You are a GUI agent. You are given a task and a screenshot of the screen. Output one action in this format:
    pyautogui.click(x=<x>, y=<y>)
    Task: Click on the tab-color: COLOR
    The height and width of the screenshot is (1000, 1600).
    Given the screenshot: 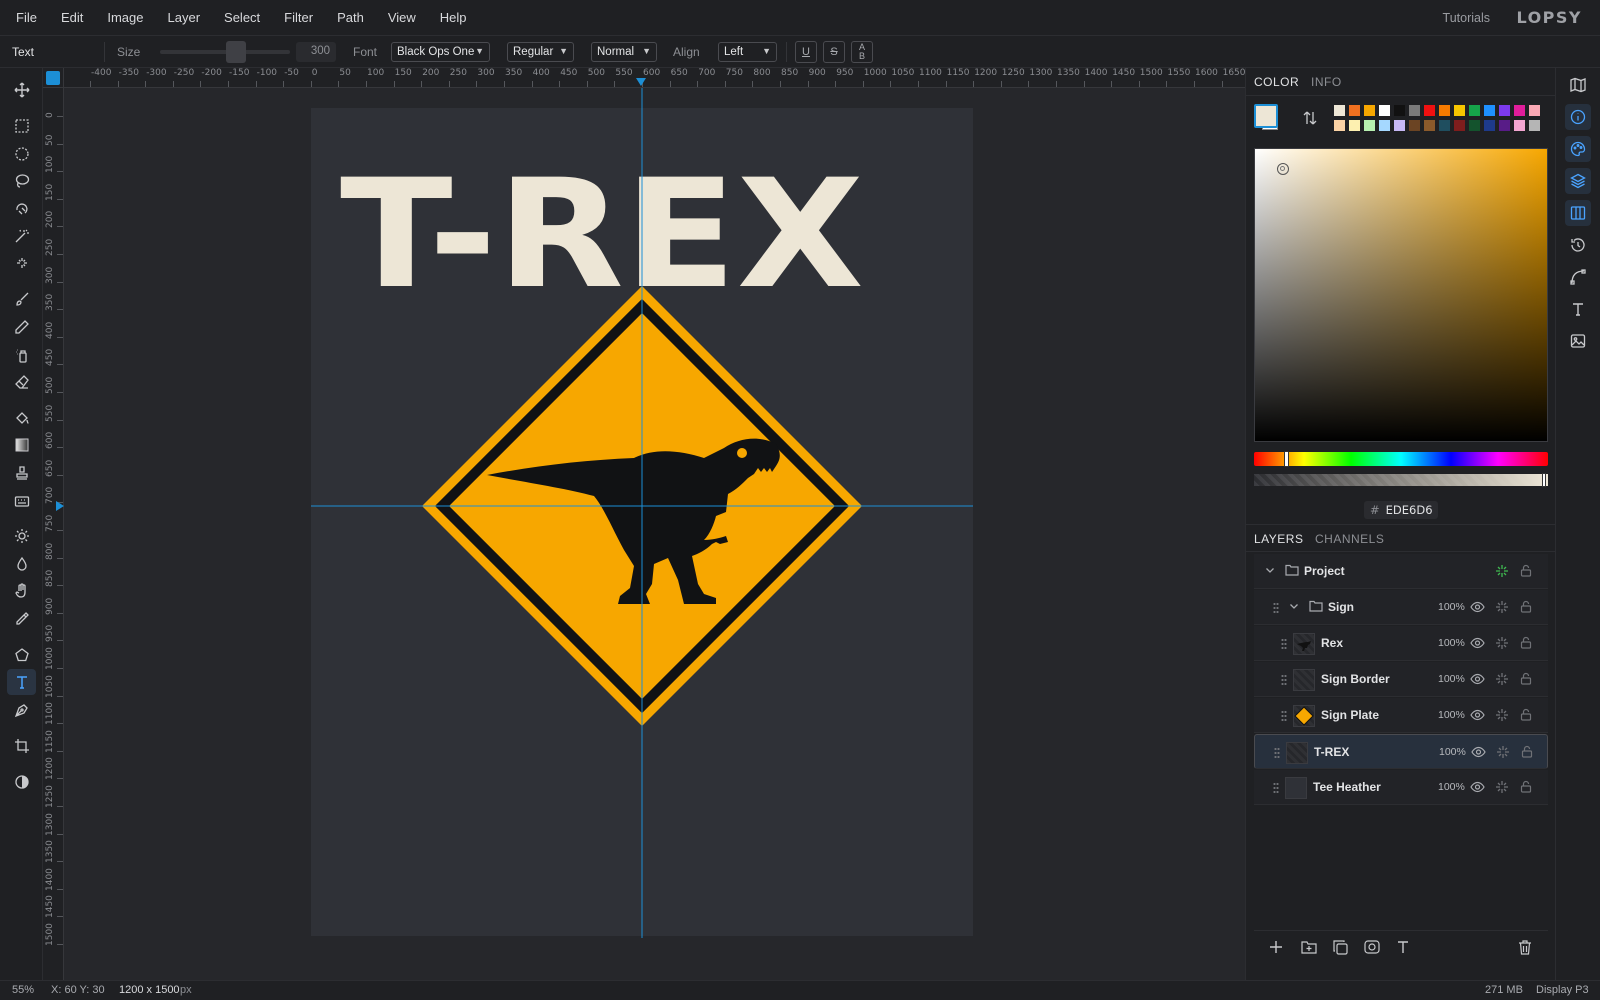 What is the action you would take?
    pyautogui.click(x=1276, y=82)
    